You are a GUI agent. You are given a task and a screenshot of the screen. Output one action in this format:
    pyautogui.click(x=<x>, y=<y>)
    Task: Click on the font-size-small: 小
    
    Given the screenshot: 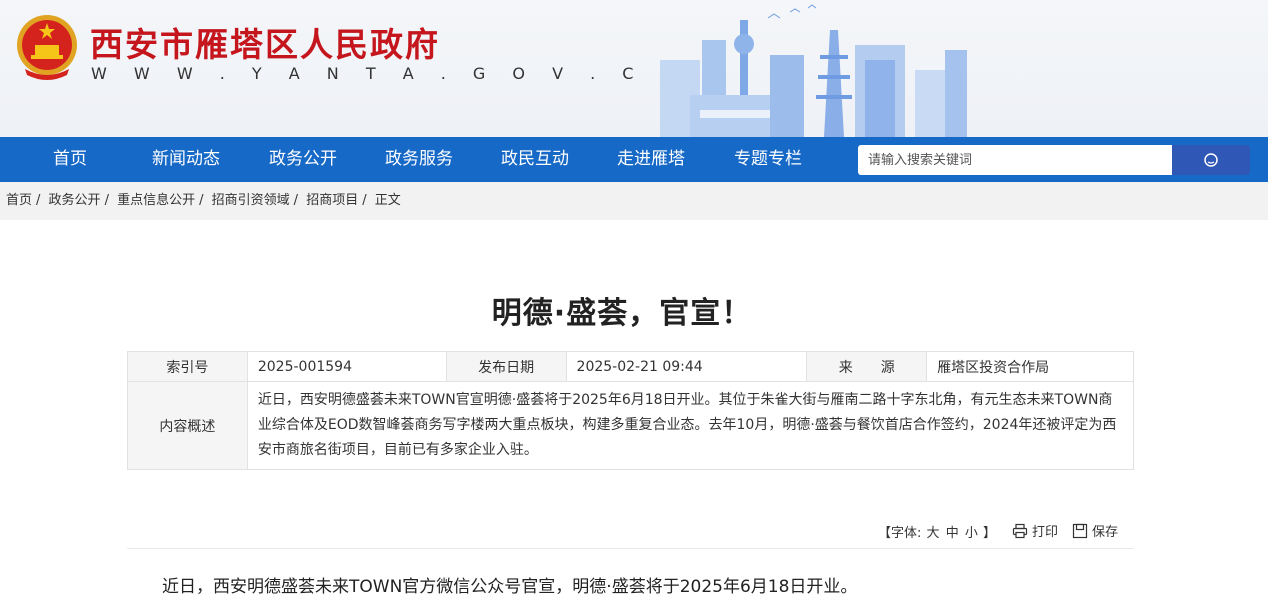 What is the action you would take?
    pyautogui.click(x=971, y=533)
    